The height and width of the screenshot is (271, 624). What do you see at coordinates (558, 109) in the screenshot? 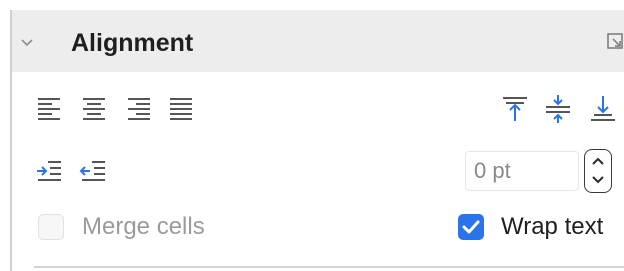
I see `center-vertically-icon` at bounding box center [558, 109].